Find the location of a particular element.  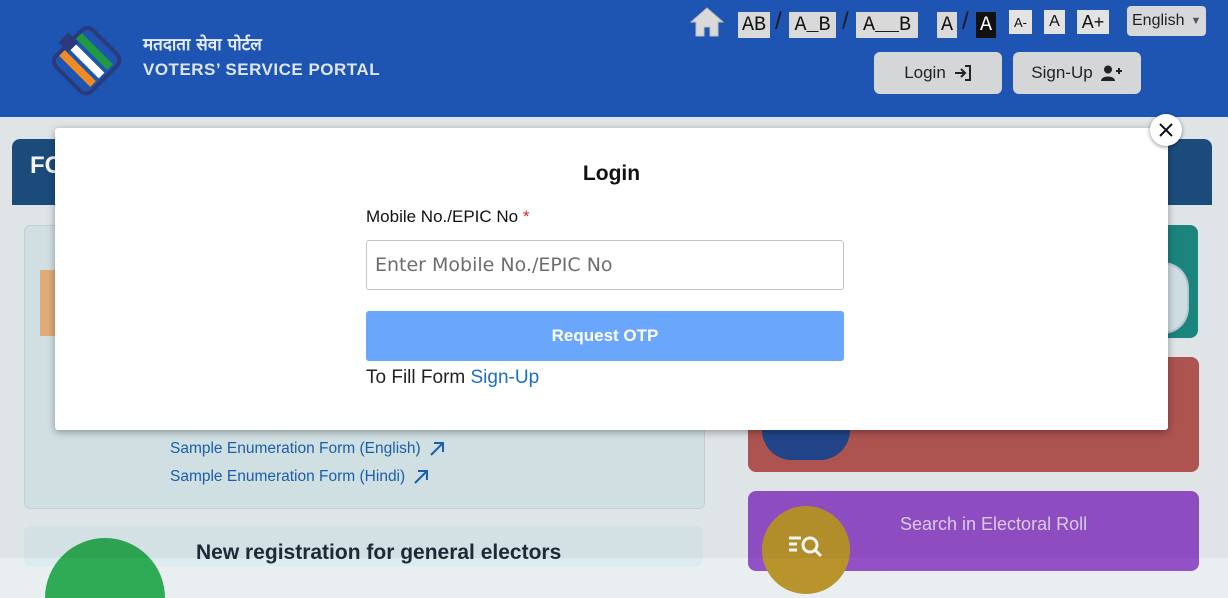

font-increase-button: A+ is located at coordinates (1093, 22).